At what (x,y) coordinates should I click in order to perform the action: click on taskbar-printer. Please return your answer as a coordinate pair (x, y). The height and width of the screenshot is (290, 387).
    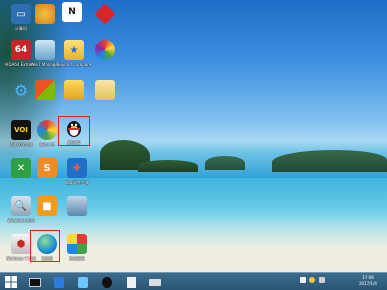
    Looking at the image, I should click on (155, 282).